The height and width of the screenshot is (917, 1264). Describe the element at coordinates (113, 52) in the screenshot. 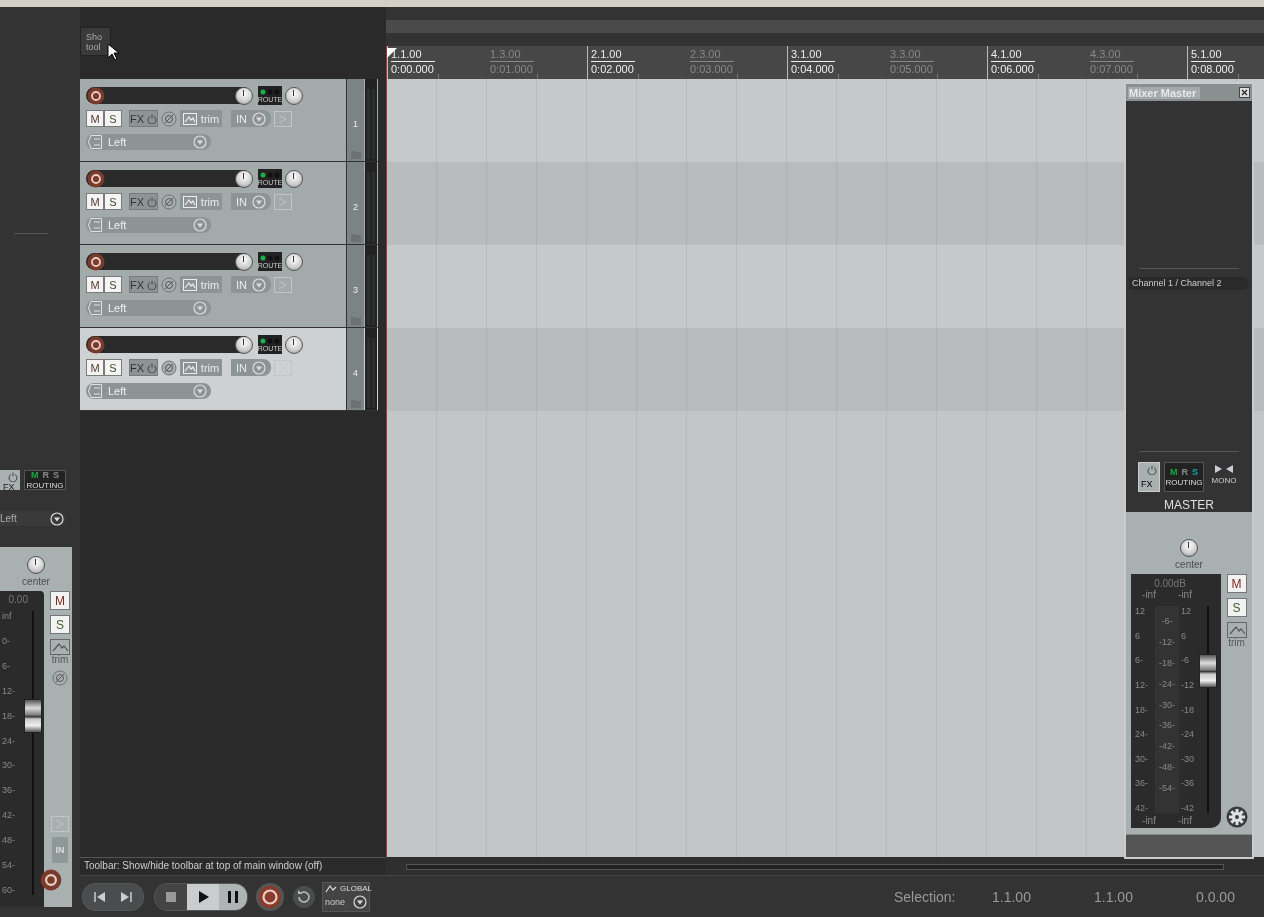

I see `mouse-cursor-icon` at that location.